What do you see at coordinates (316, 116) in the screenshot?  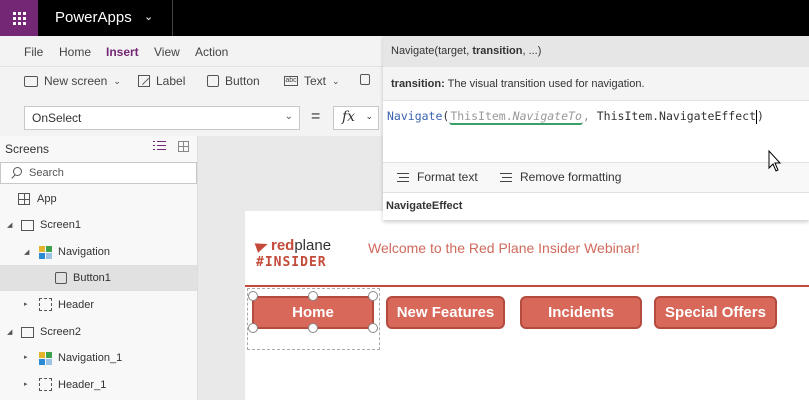 I see `equals-sign: =` at bounding box center [316, 116].